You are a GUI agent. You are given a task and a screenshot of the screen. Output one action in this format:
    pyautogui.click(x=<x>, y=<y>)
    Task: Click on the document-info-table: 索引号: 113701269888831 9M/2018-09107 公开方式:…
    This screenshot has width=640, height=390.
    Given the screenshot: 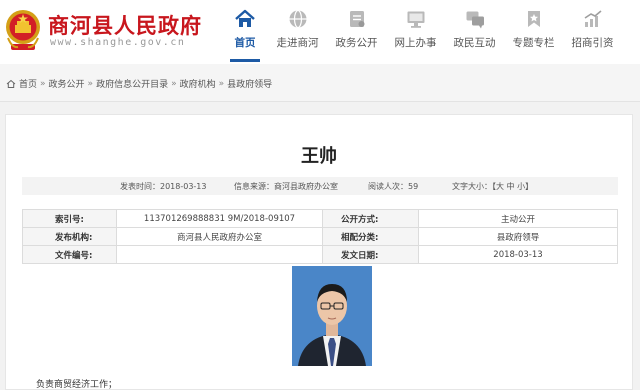 What is the action you would take?
    pyautogui.click(x=320, y=236)
    